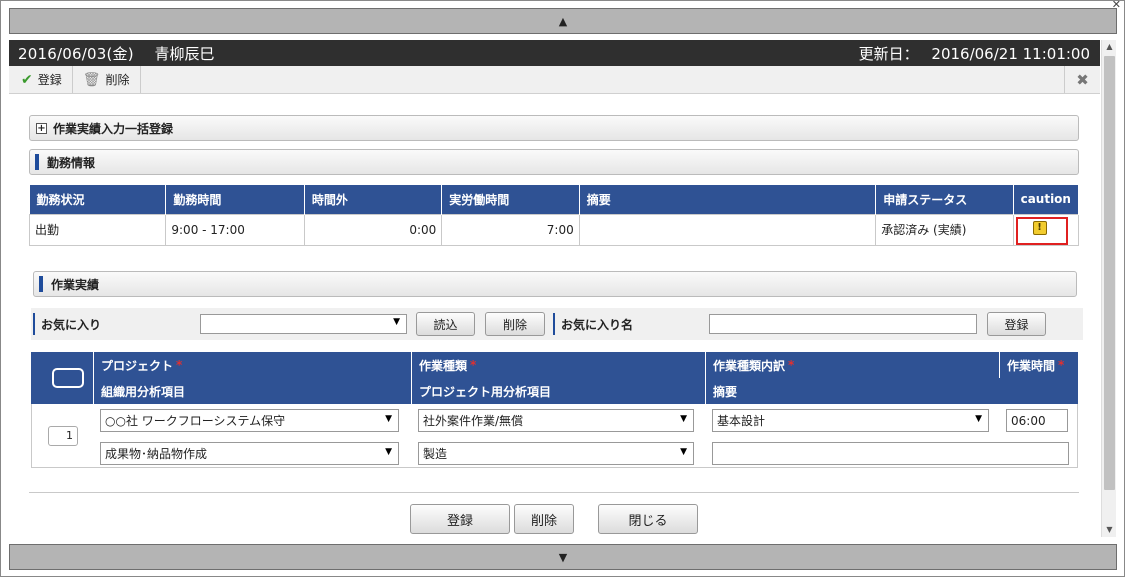 The height and width of the screenshot is (577, 1125). I want to click on work-type-select: 社外案件作業/無償 ▼, so click(556, 420).